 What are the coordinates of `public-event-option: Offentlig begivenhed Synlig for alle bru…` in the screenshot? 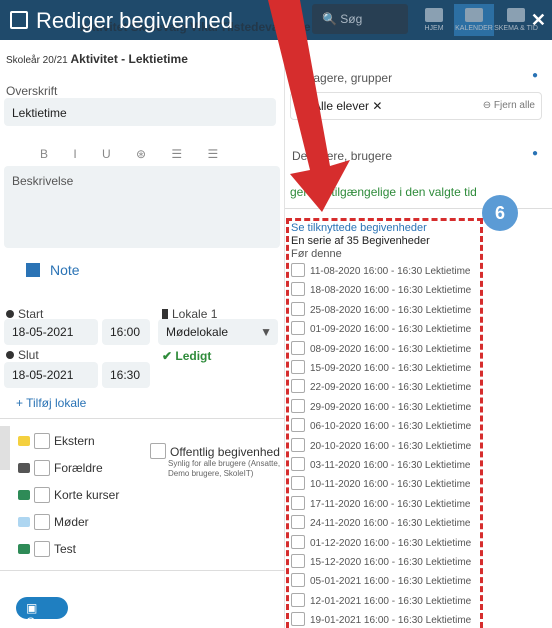 It's located at (215, 461).